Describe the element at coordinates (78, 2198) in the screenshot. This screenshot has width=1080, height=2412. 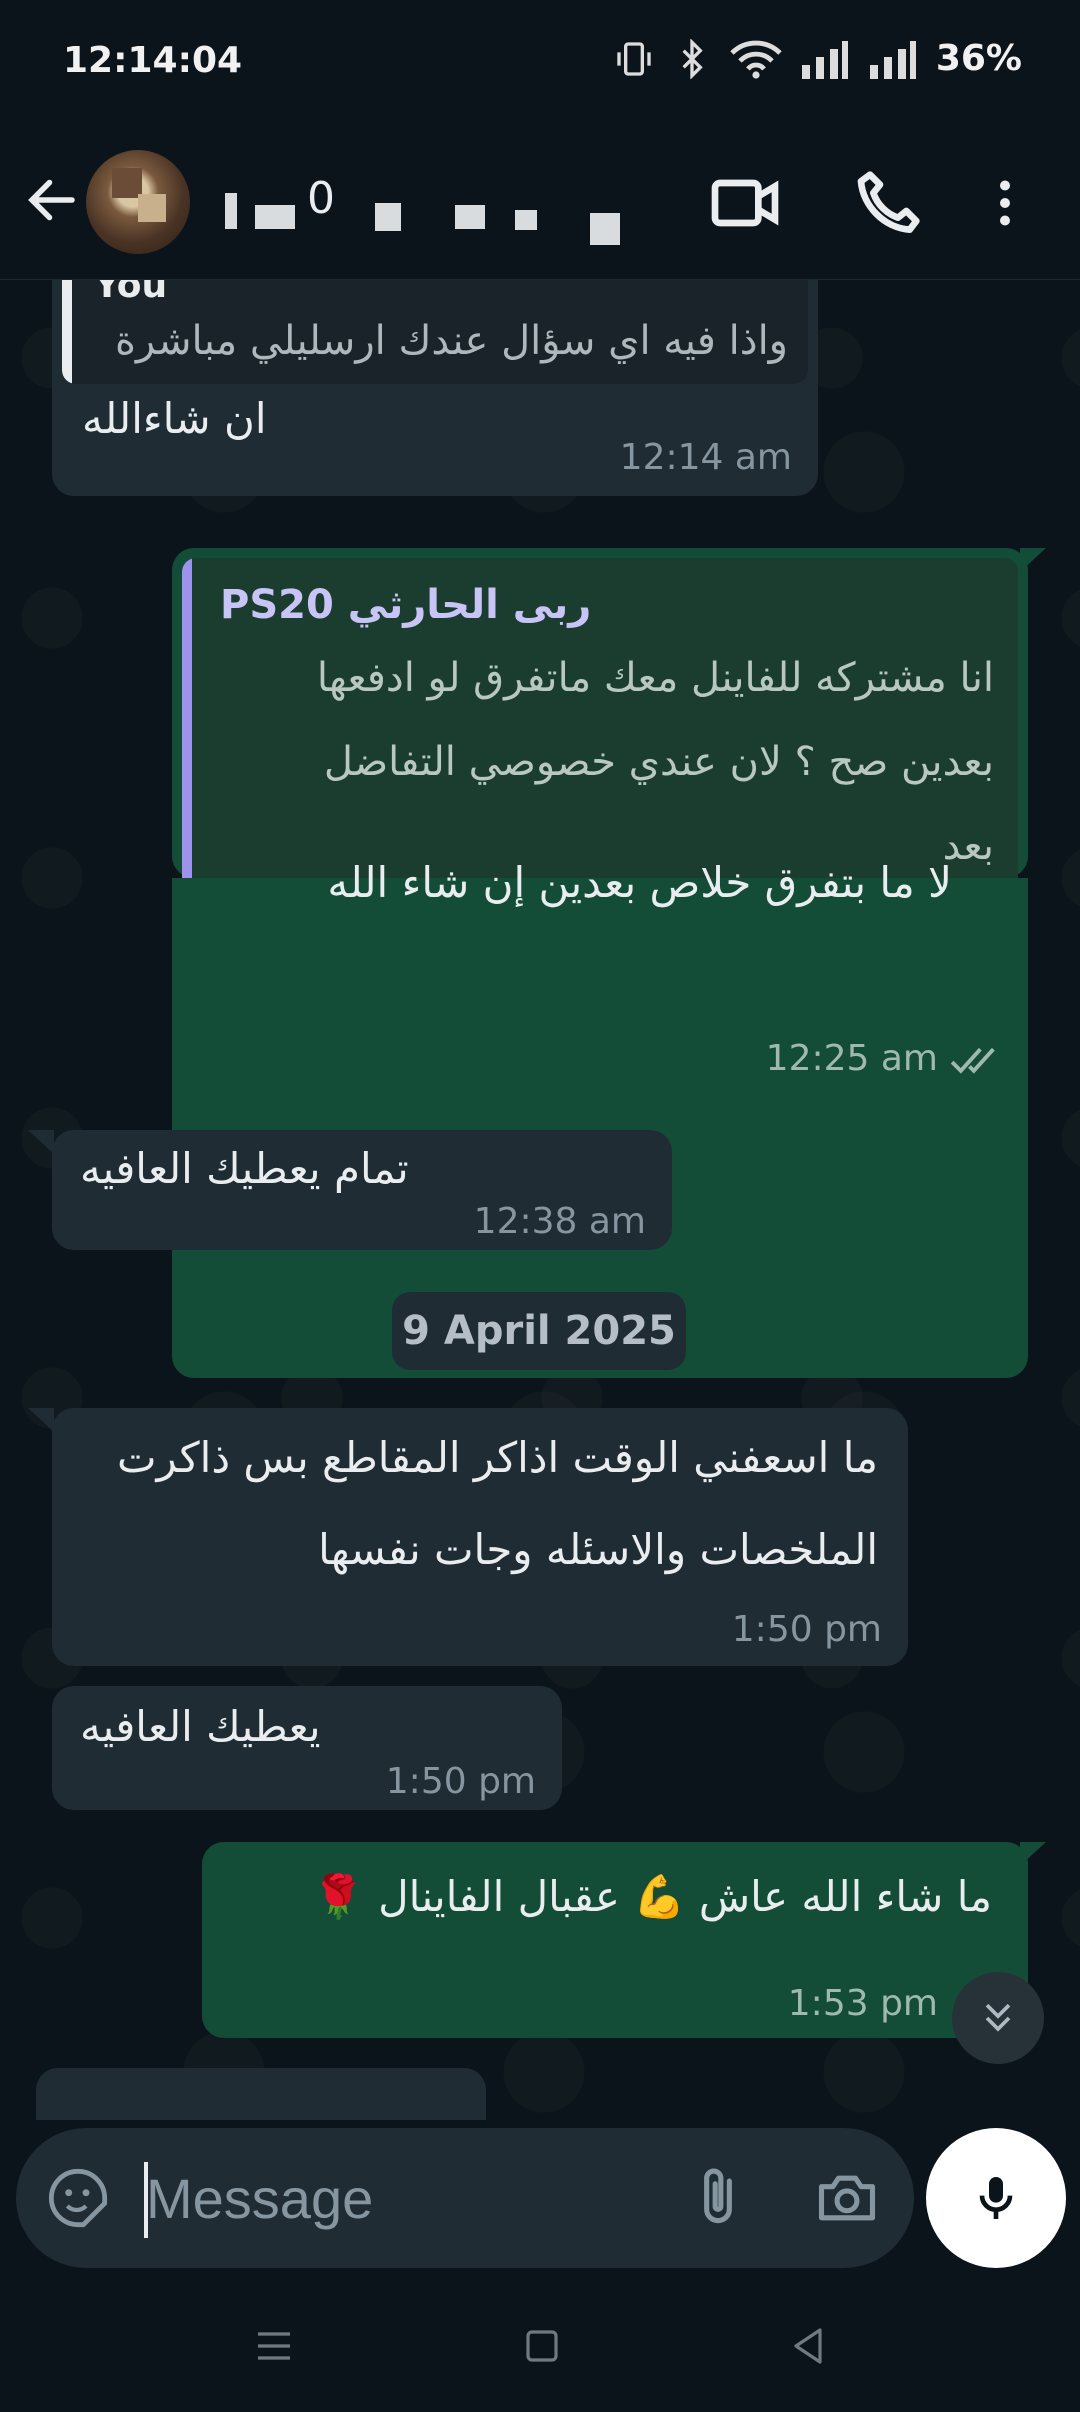
I see `sticker-icon` at that location.